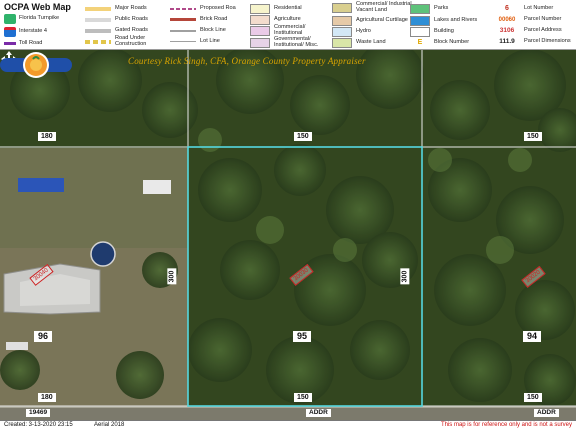  I want to click on road-label-right: ADDR, so click(546, 413).